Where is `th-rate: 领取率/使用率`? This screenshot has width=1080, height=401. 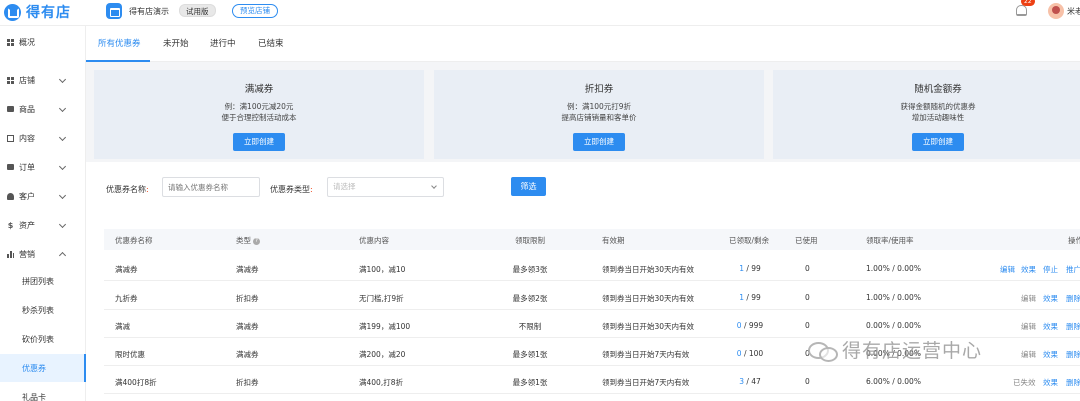
th-rate: 领取率/使用率 is located at coordinates (890, 240).